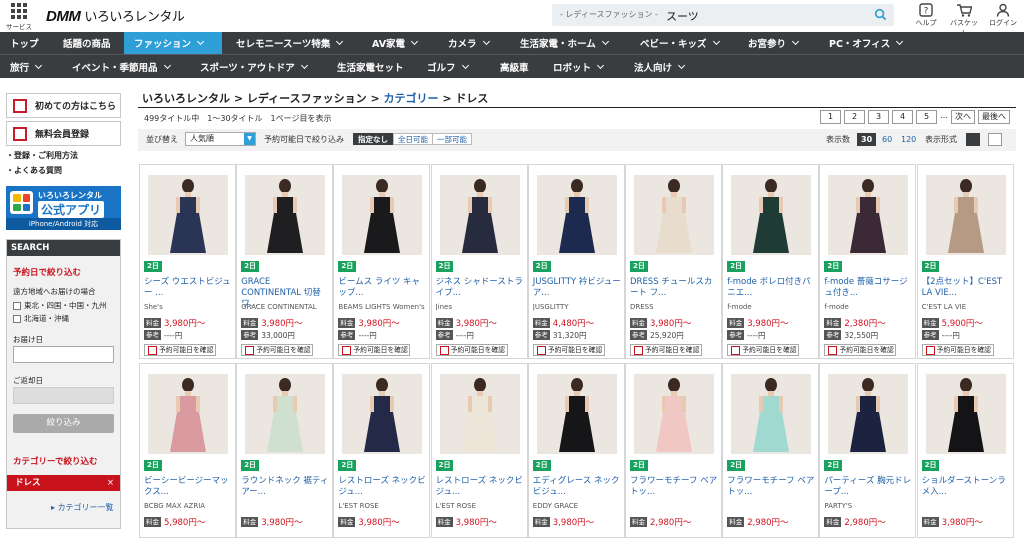 The width and height of the screenshot is (1024, 538). I want to click on nav-top: トップ, so click(27, 43).